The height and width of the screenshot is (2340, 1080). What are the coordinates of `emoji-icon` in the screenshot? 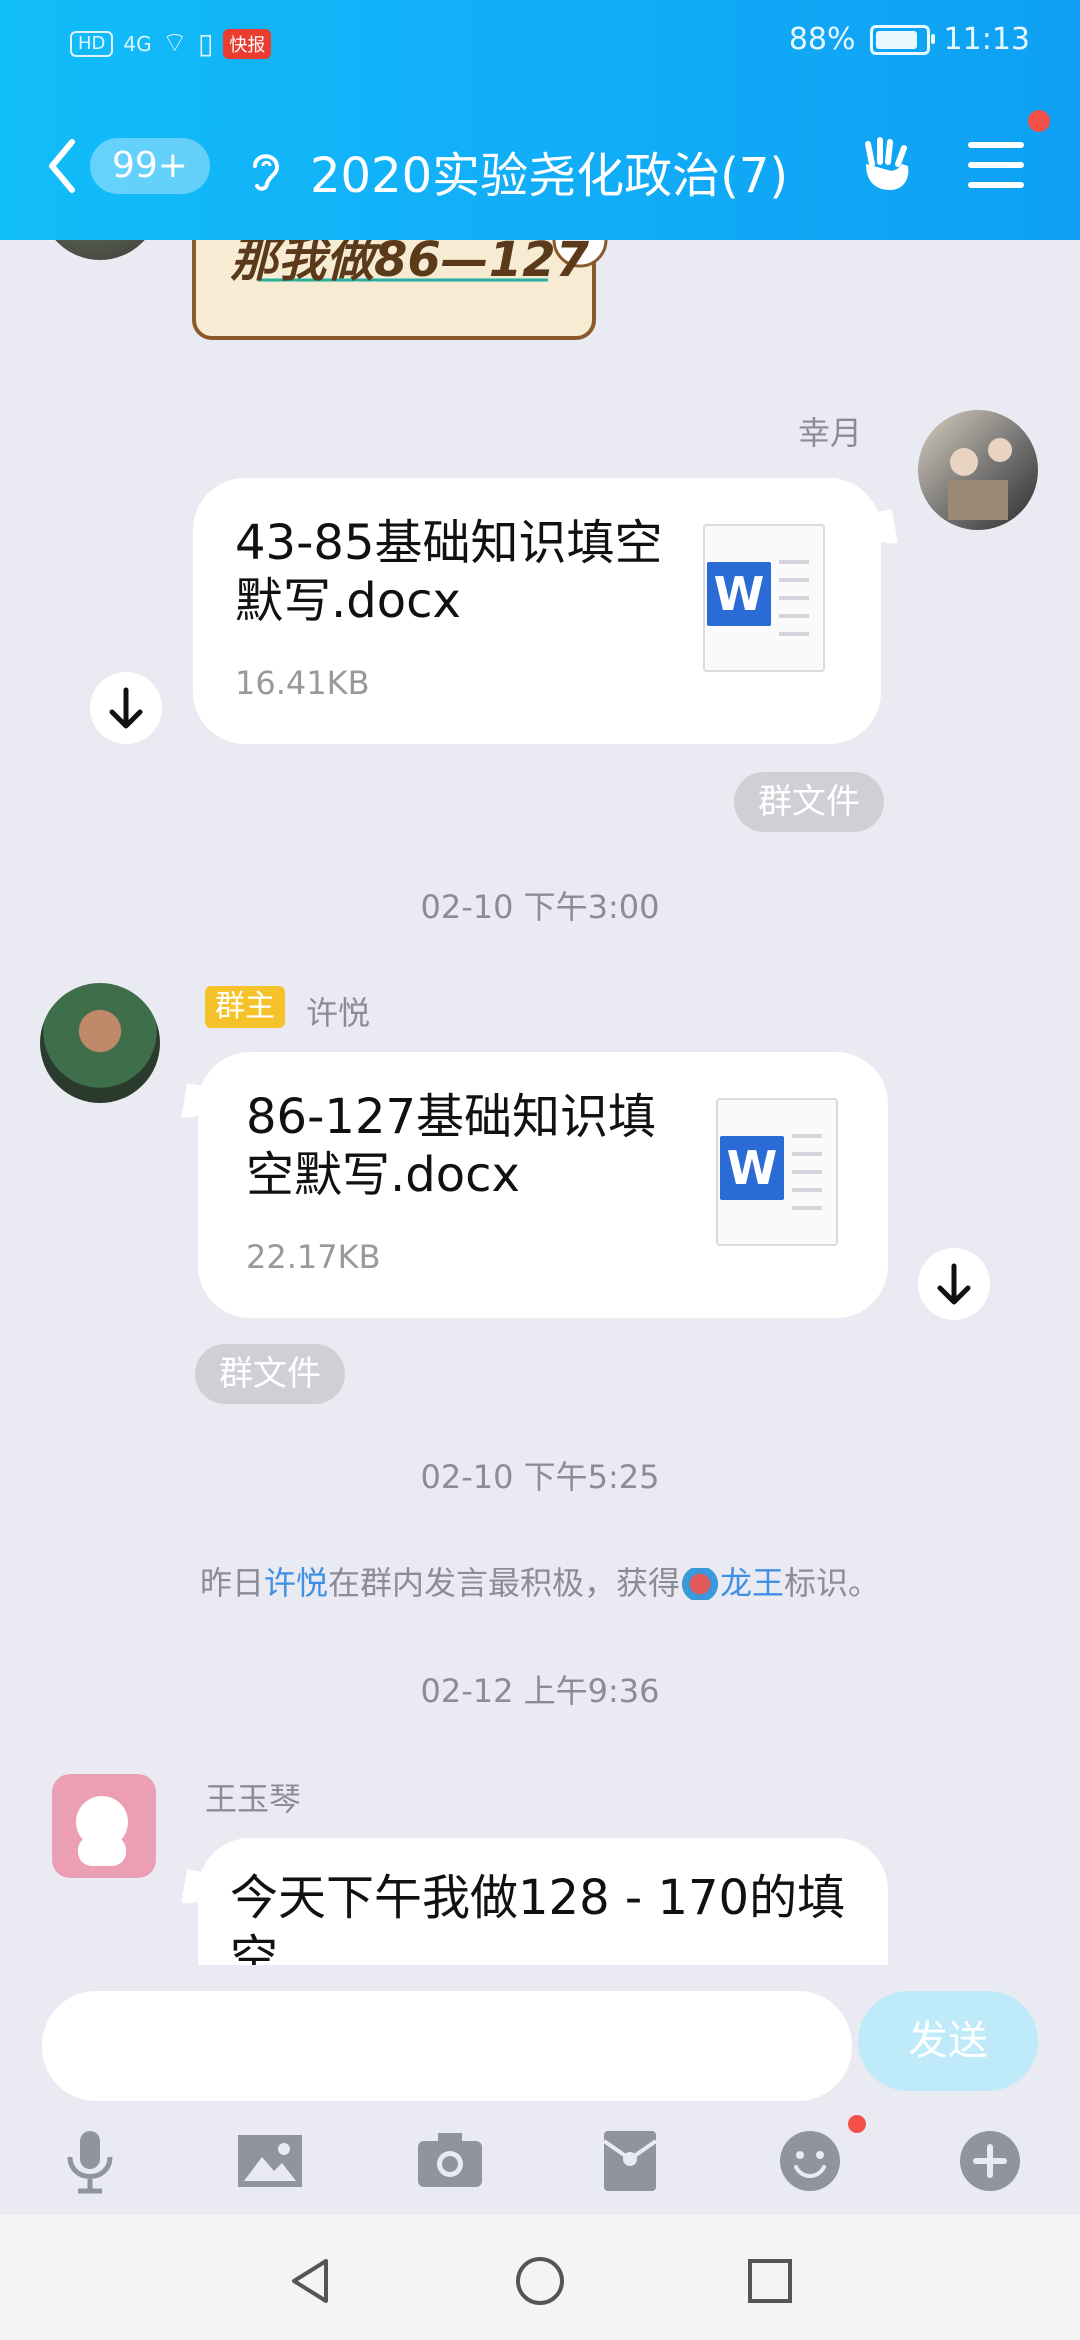 It's located at (810, 2161).